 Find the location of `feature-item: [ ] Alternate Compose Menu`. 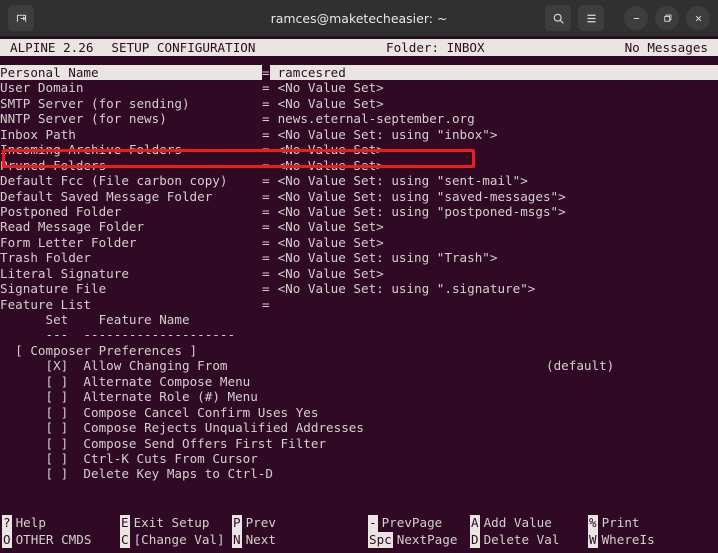

feature-item: [ ] Alternate Compose Menu is located at coordinates (359, 381).